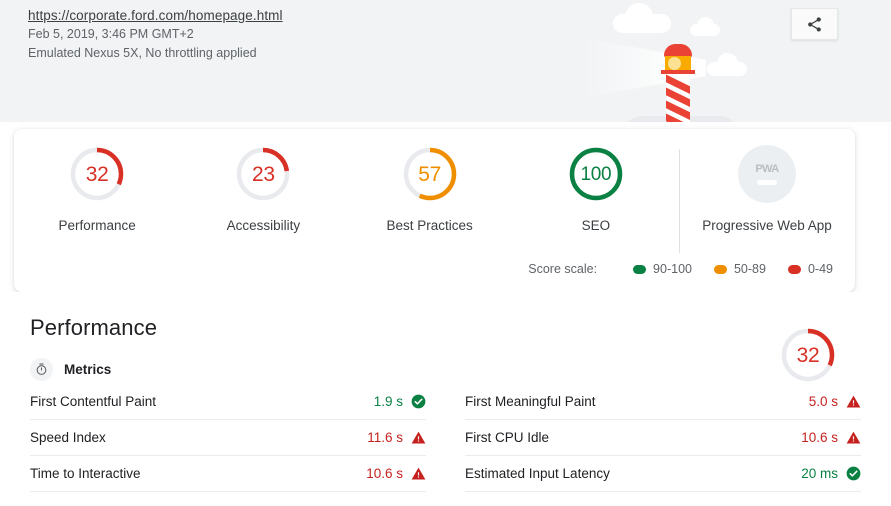  What do you see at coordinates (794, 269) in the screenshot?
I see `legend-dot-red` at bounding box center [794, 269].